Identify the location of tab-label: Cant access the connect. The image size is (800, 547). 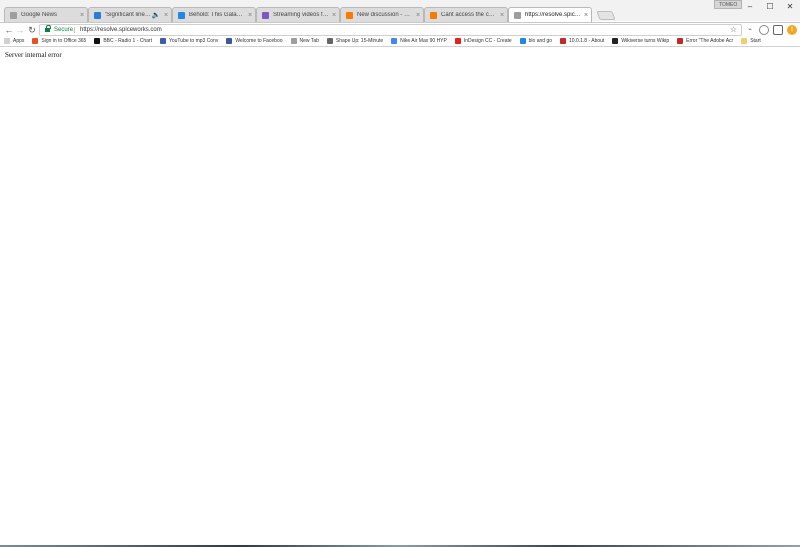
(469, 15).